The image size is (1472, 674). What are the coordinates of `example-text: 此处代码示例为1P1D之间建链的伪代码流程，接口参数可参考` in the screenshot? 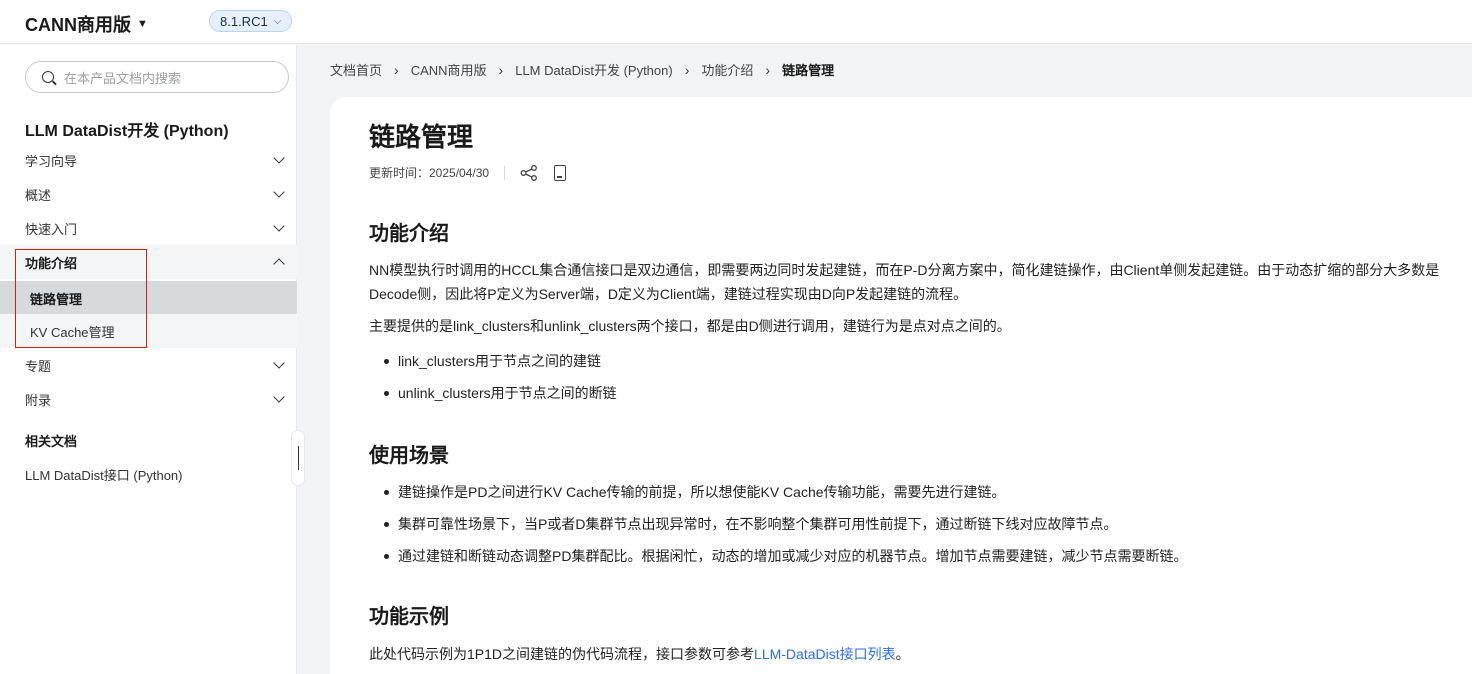 It's located at (562, 654).